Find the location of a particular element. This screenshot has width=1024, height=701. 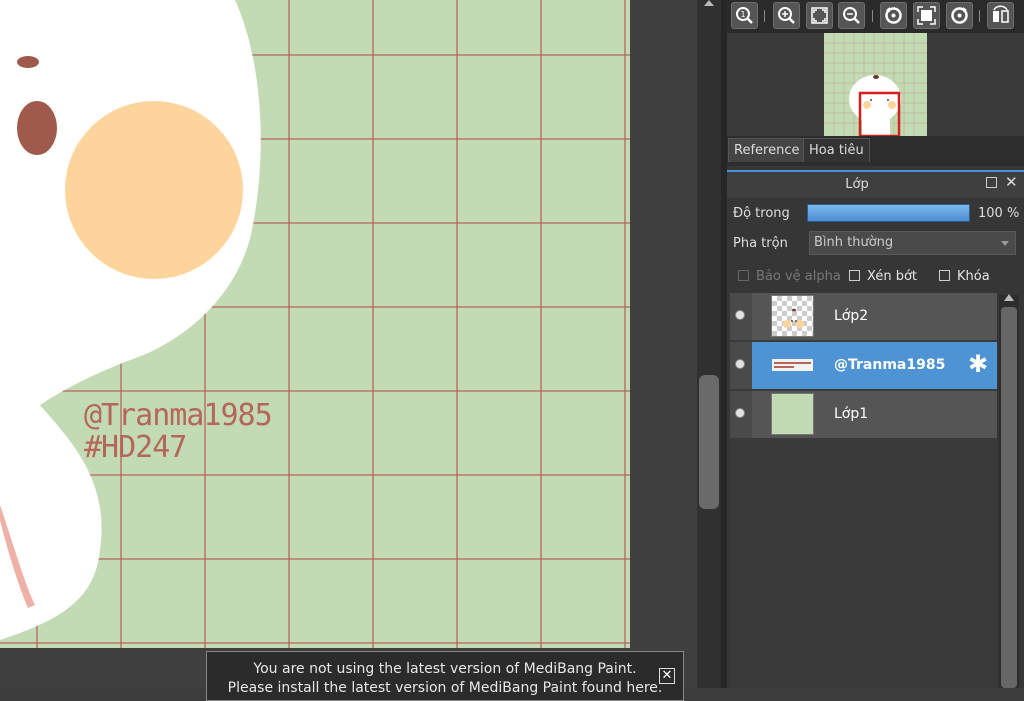

layer-name: @Tranma1985 is located at coordinates (889, 365).